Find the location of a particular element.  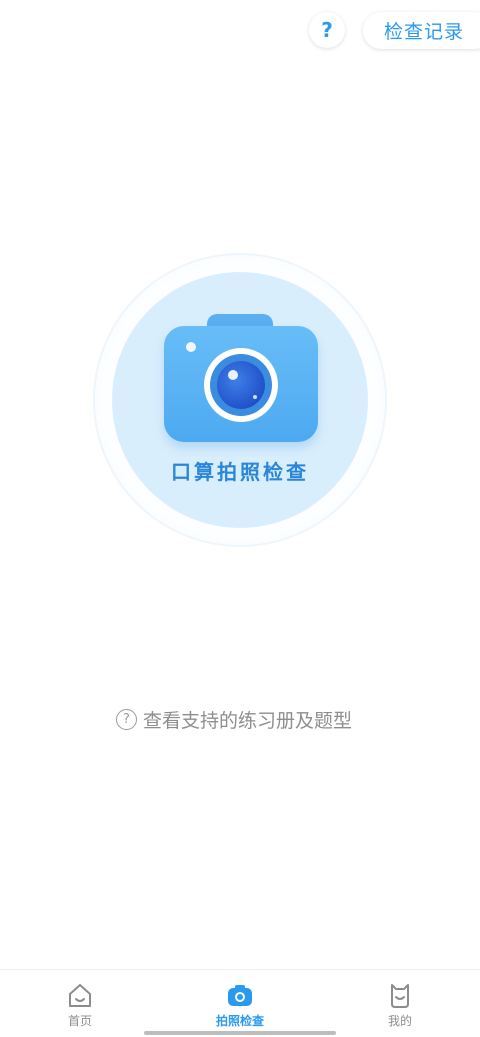

nav-item-me: 我的 is located at coordinates (400, 1003).